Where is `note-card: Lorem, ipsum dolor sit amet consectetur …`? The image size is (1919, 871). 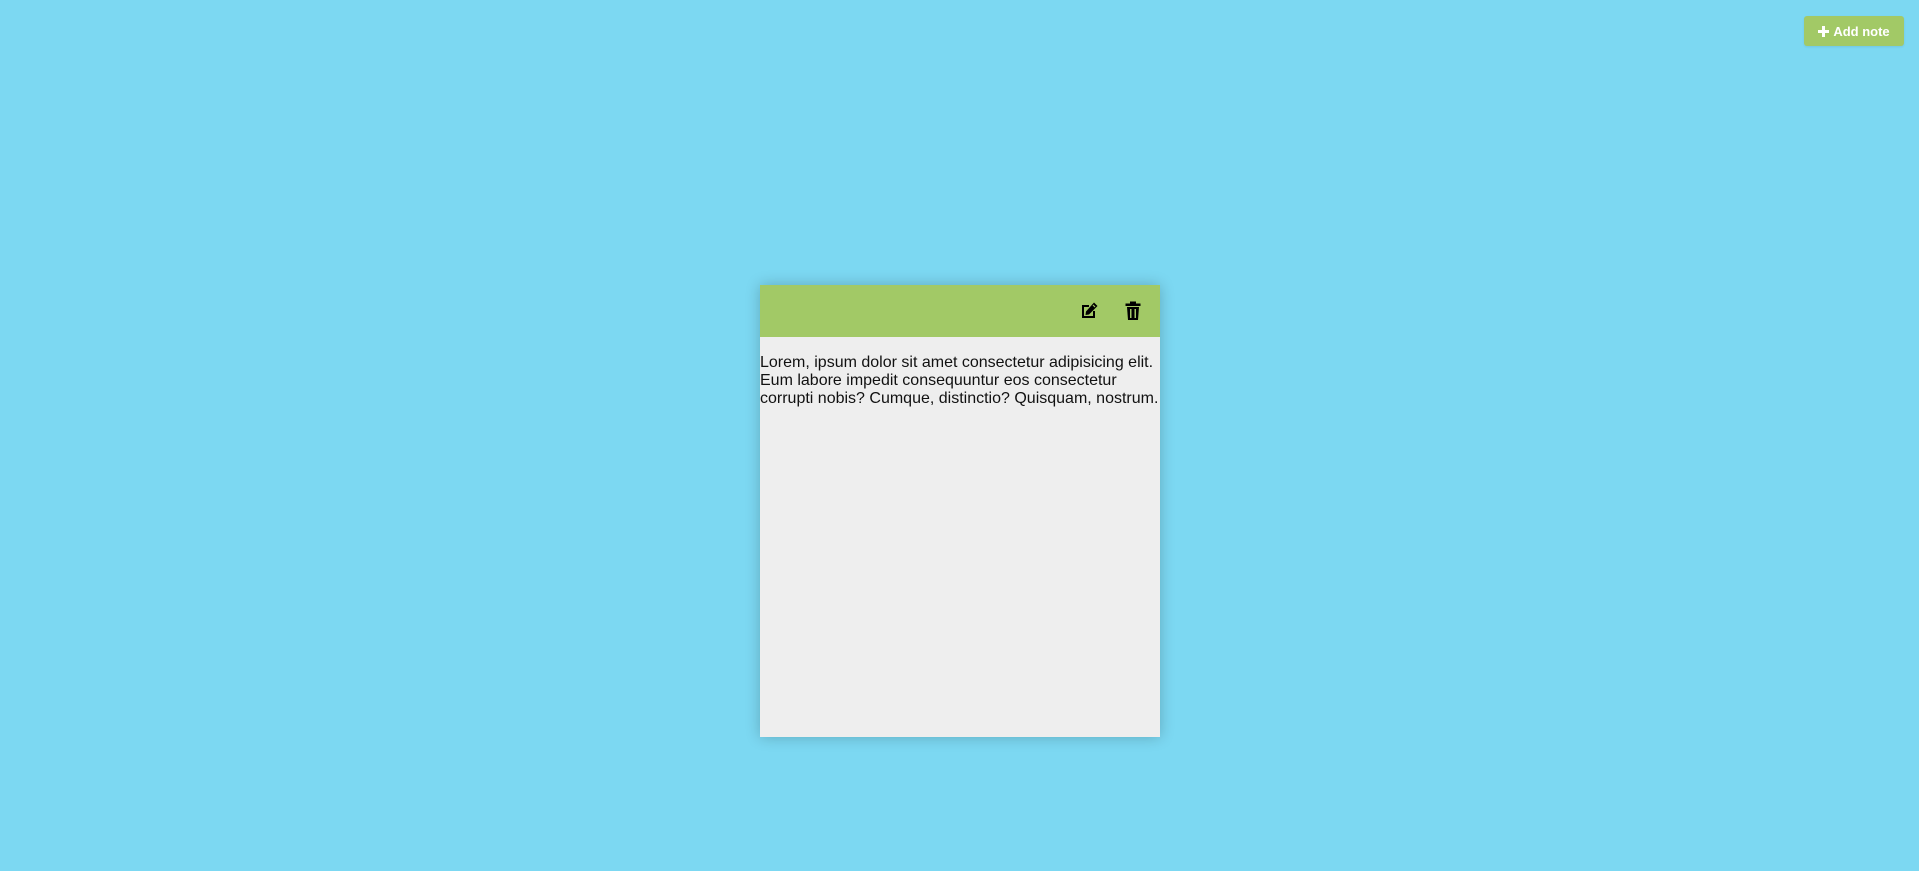 note-card: Lorem, ipsum dolor sit amet consectetur … is located at coordinates (960, 511).